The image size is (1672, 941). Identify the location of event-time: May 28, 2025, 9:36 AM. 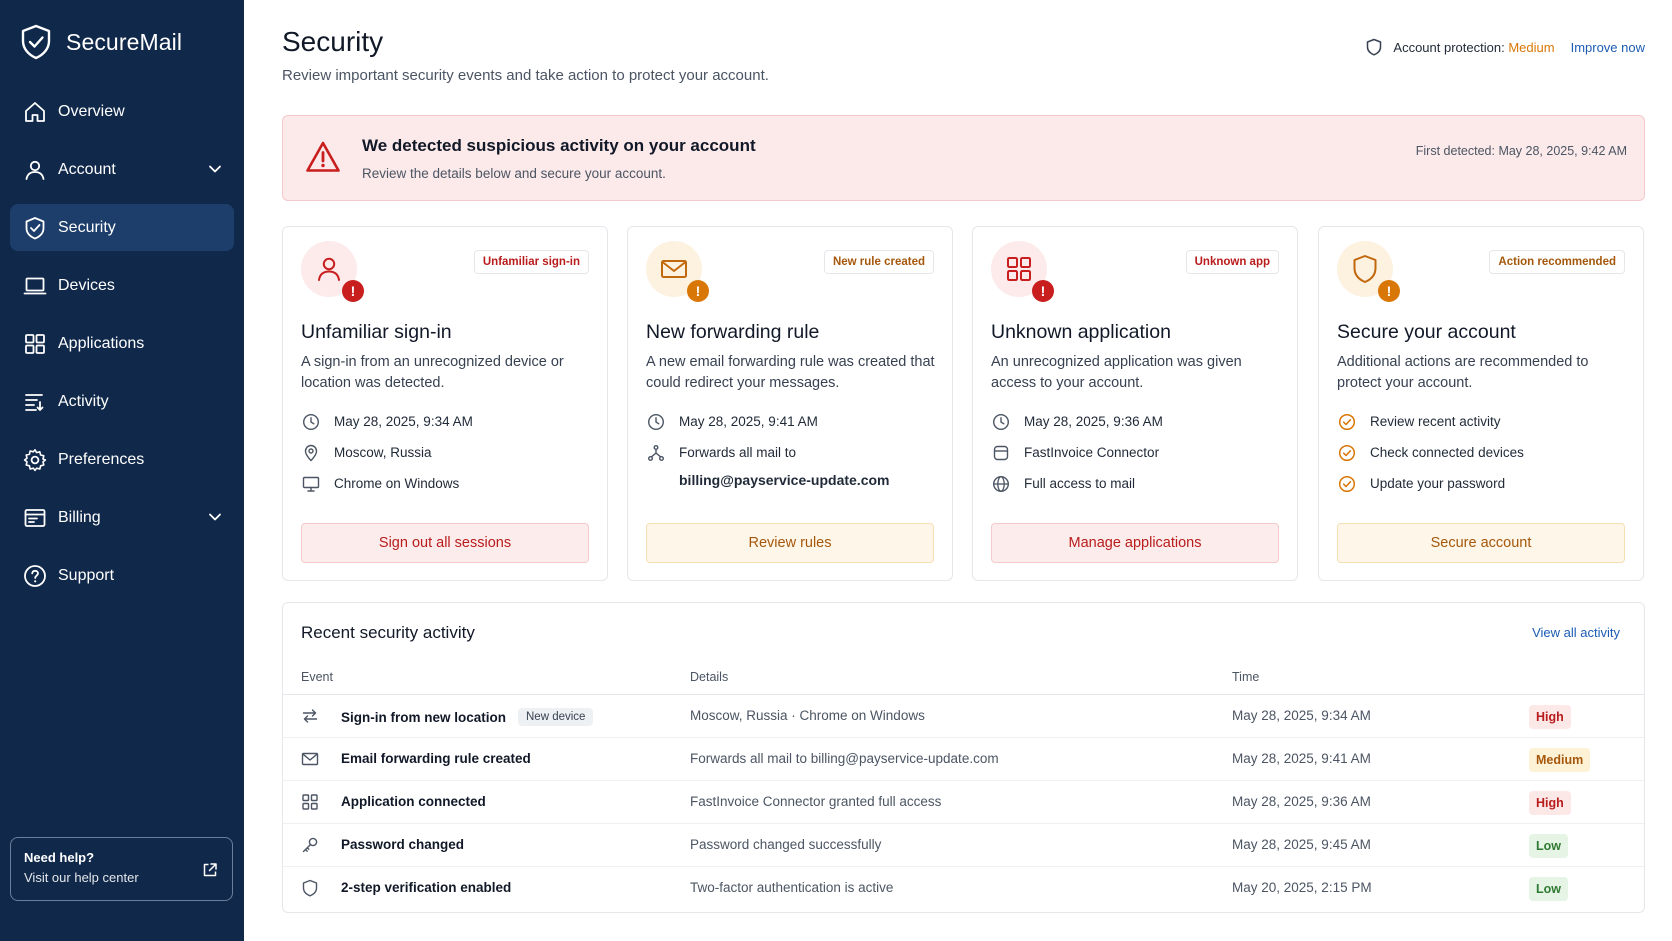
(1301, 801).